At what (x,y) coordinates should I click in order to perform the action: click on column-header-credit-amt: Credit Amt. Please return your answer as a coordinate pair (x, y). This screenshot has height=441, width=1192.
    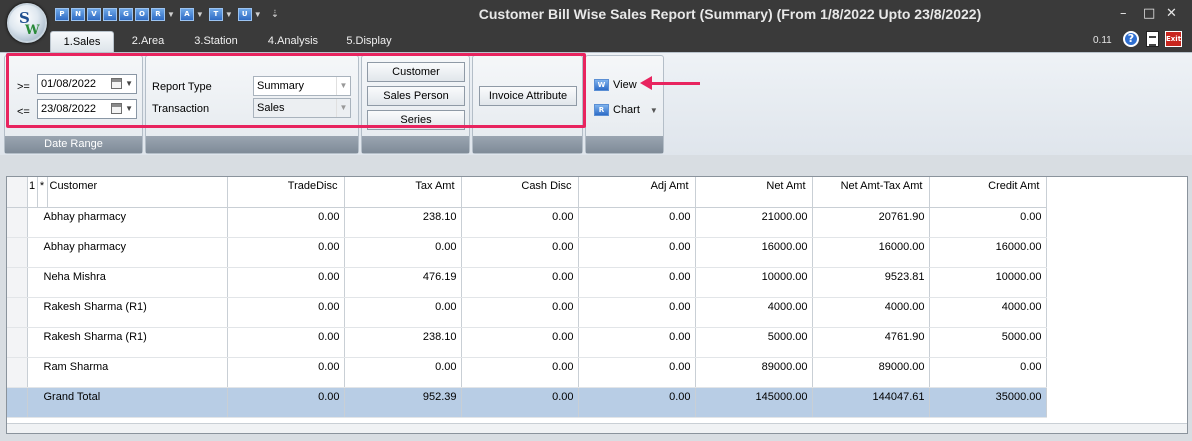
    Looking at the image, I should click on (988, 192).